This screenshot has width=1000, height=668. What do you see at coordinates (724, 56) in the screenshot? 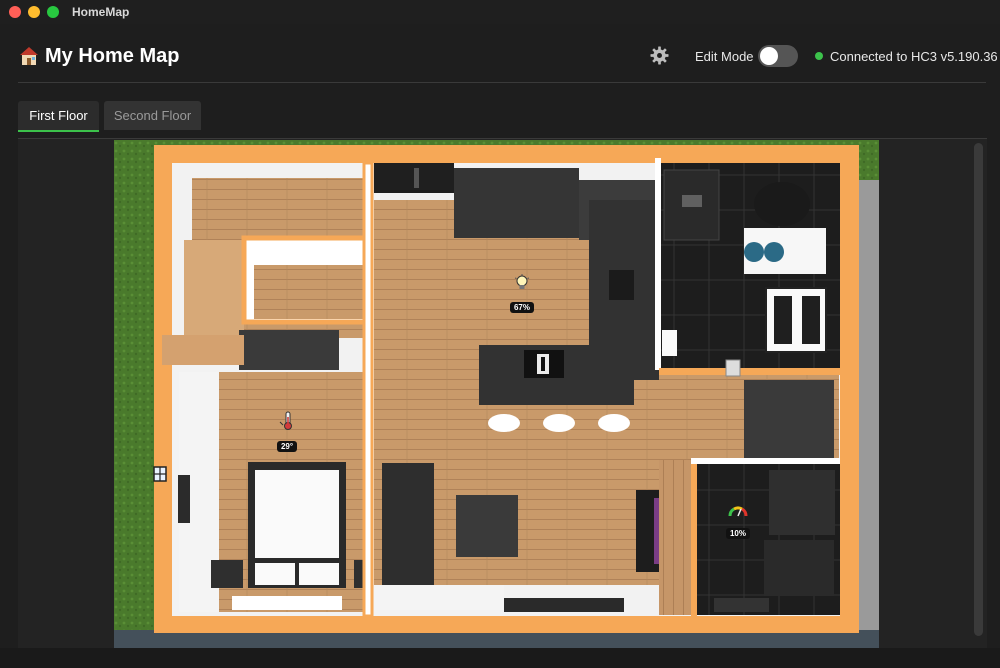
I see `edit-mode-label: Edit Mode` at bounding box center [724, 56].